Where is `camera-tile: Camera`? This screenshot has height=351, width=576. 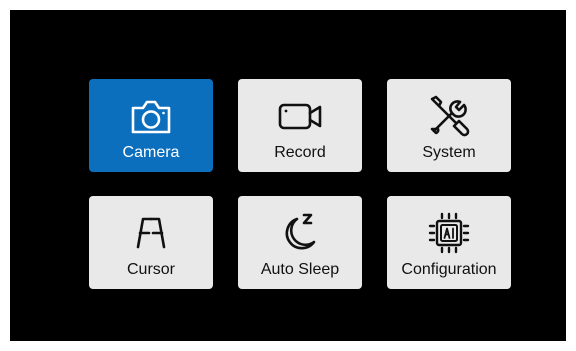
camera-tile: Camera is located at coordinates (151, 125).